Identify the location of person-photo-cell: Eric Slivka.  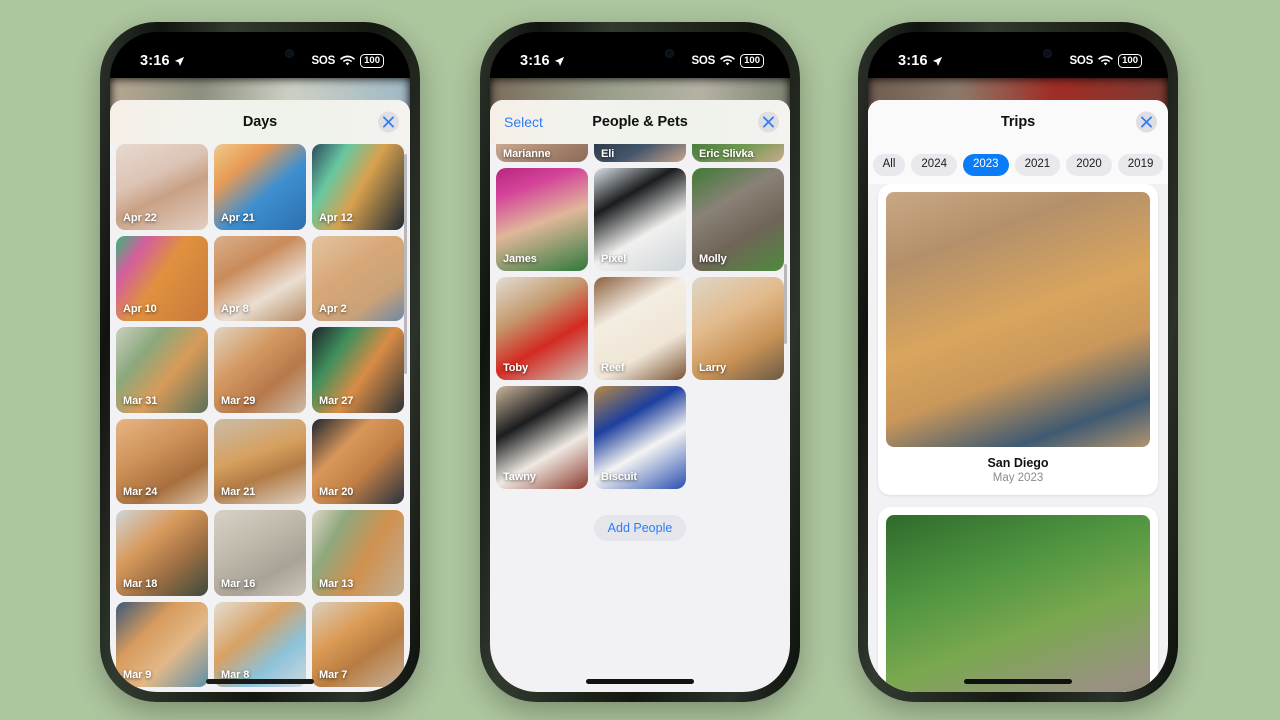
(738, 153).